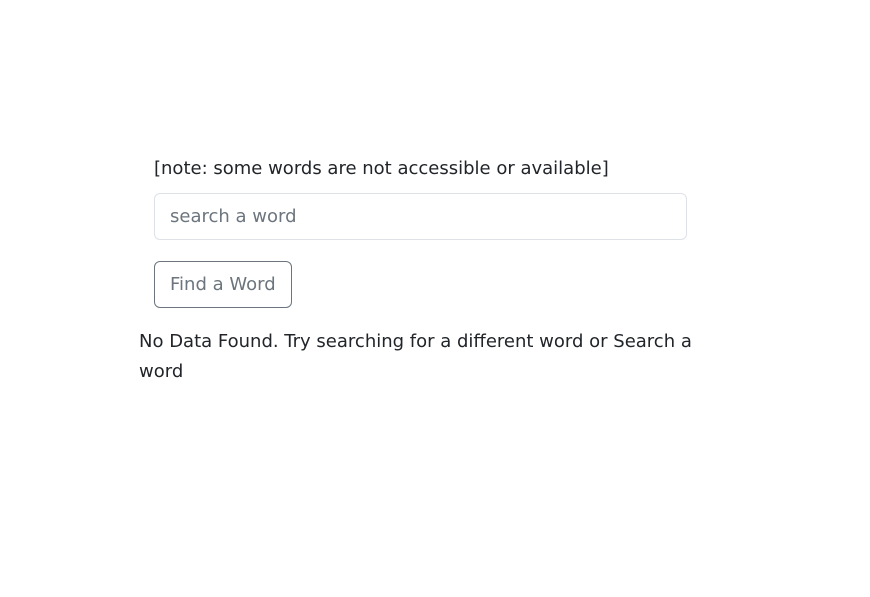 The height and width of the screenshot is (597, 870). I want to click on search-input, so click(420, 216).